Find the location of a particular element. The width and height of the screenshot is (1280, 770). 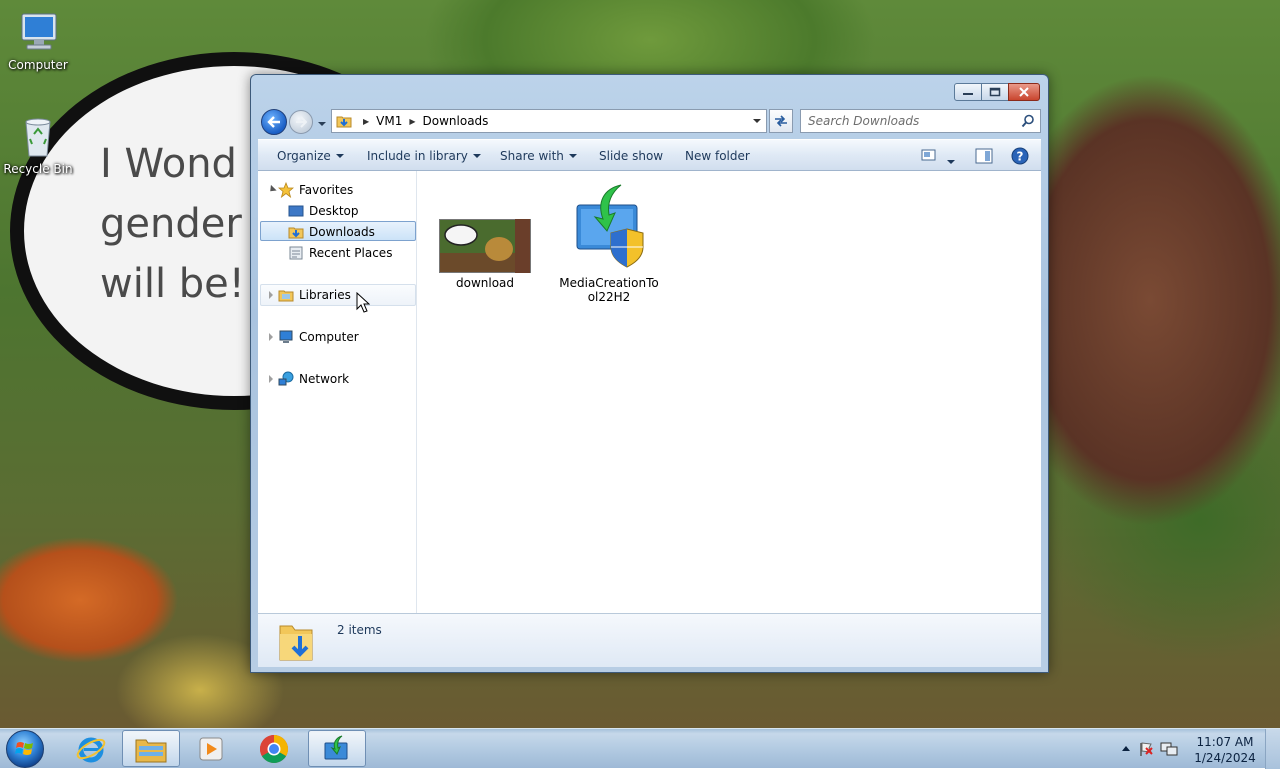

expand-network-icon is located at coordinates (271, 379).